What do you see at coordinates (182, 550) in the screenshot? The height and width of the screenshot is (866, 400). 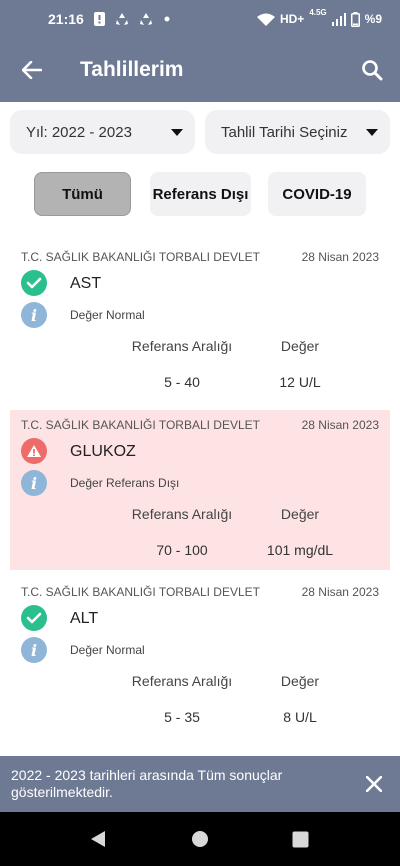 I see `ref-range-value: 70 - 100` at bounding box center [182, 550].